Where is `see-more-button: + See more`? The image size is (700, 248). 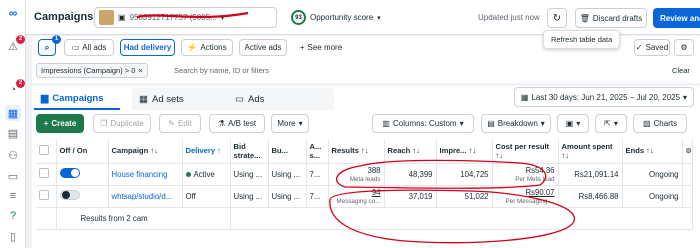
see-more-button: + See more is located at coordinates (321, 47).